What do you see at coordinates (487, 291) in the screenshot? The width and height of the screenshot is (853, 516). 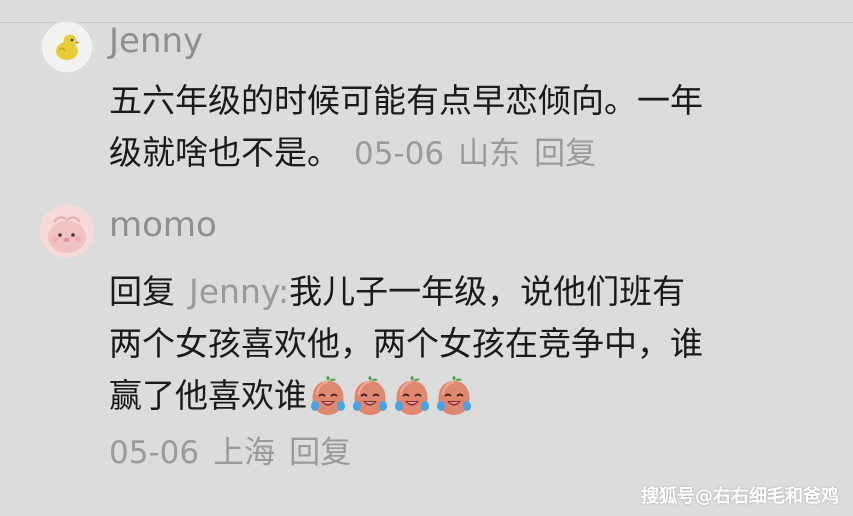 I see `comment-text-part: 我儿子一年级，说他们班有` at bounding box center [487, 291].